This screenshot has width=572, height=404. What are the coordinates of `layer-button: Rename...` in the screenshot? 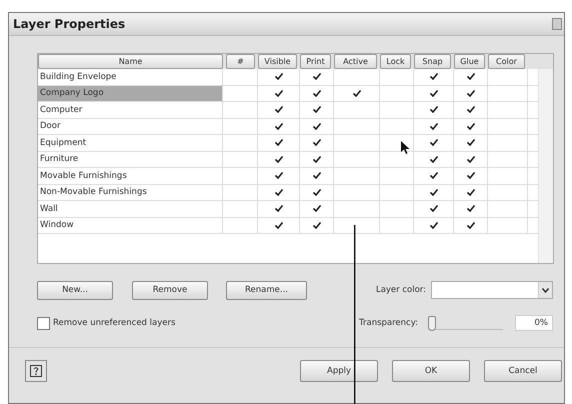 It's located at (266, 290).